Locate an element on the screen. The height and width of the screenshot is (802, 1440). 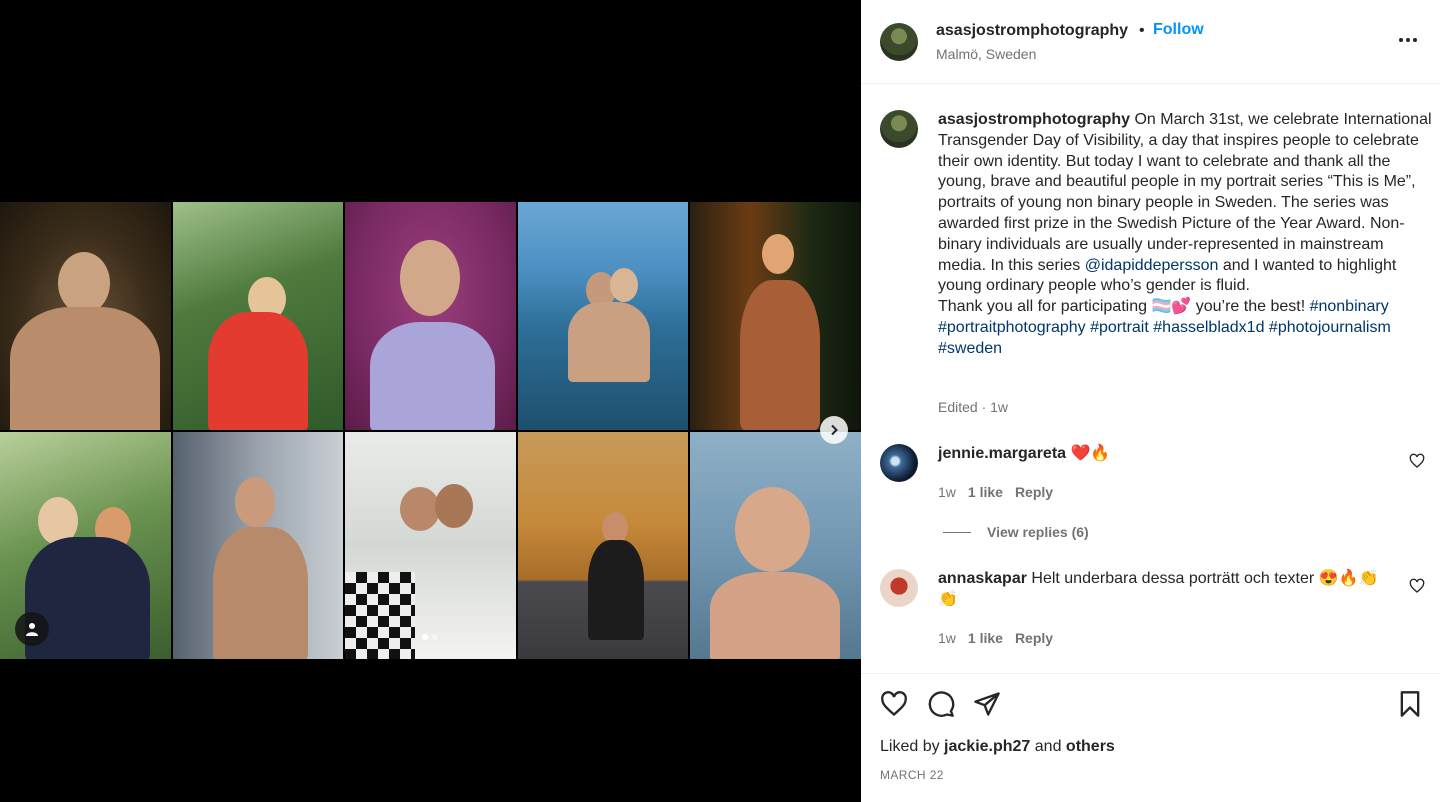
divider is located at coordinates (957, 532).